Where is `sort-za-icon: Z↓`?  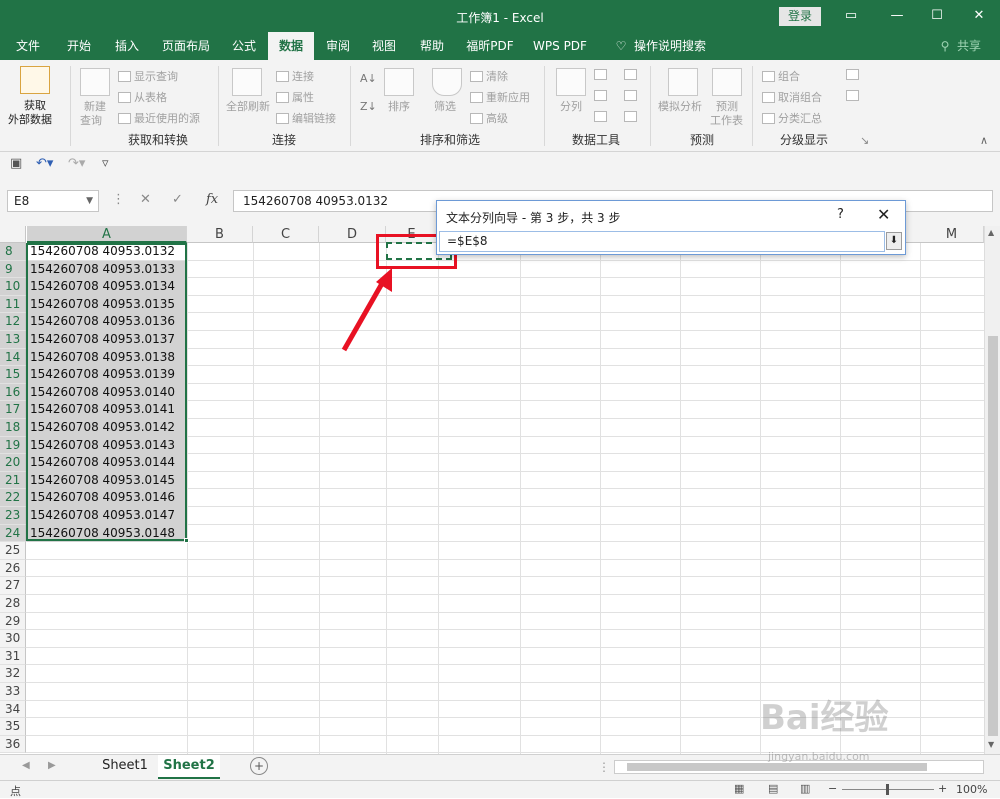
sort-za-icon: Z↓ is located at coordinates (368, 106).